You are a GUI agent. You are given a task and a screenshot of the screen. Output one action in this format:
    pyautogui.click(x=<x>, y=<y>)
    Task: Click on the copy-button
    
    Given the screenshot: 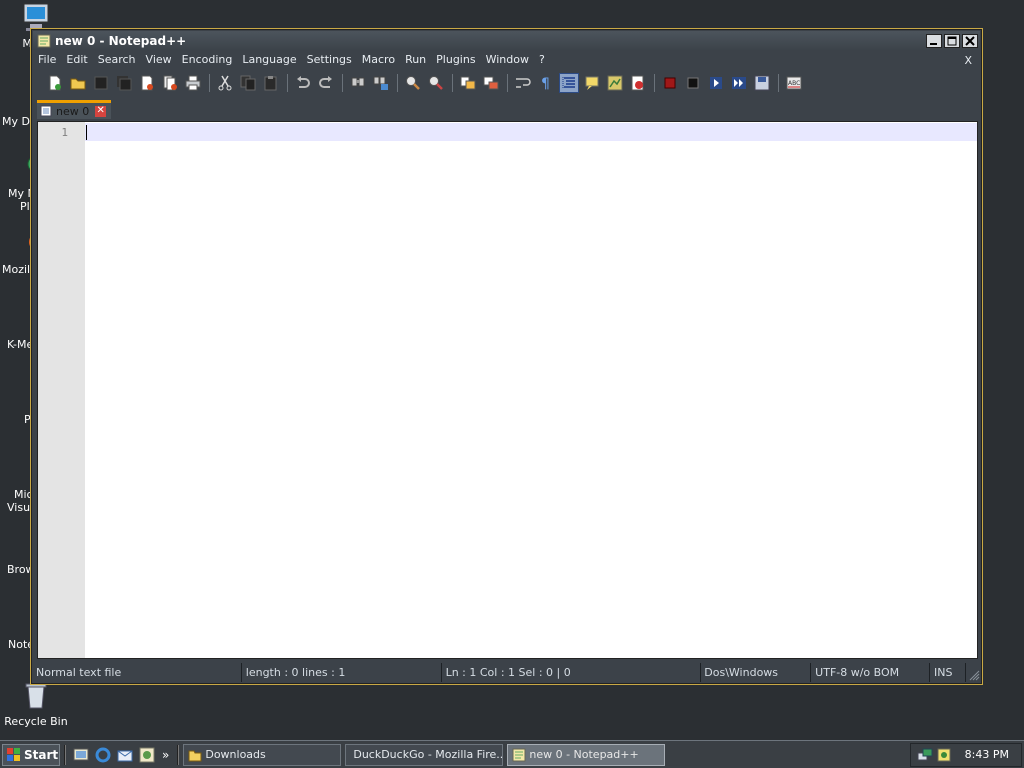 What is the action you would take?
    pyautogui.click(x=248, y=83)
    